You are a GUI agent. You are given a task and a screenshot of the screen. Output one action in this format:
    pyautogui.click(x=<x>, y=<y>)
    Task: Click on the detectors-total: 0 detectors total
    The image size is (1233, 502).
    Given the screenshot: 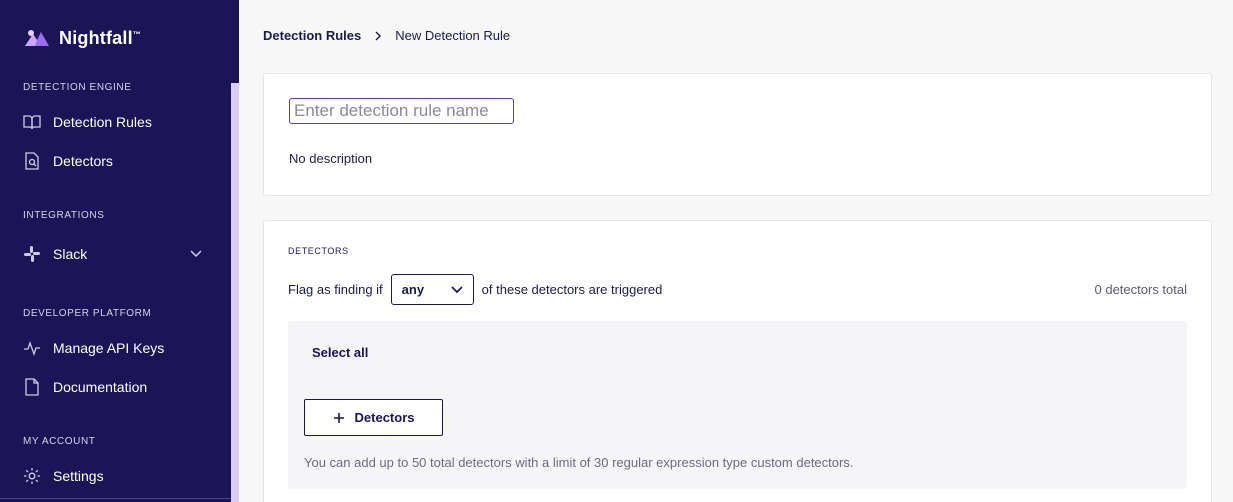 What is the action you would take?
    pyautogui.click(x=1141, y=289)
    